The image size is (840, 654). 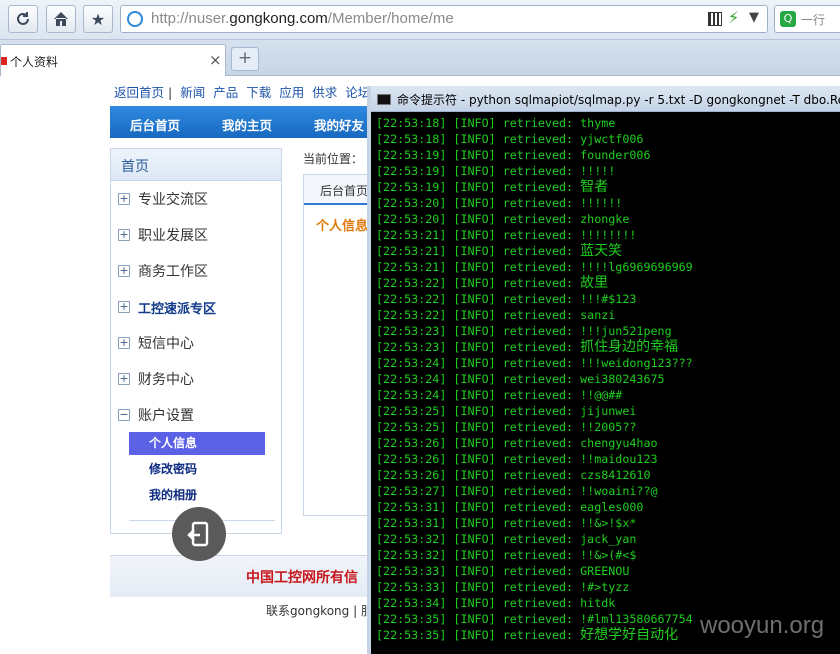 What do you see at coordinates (124, 415) in the screenshot?
I see `collapse-icon: −` at bounding box center [124, 415].